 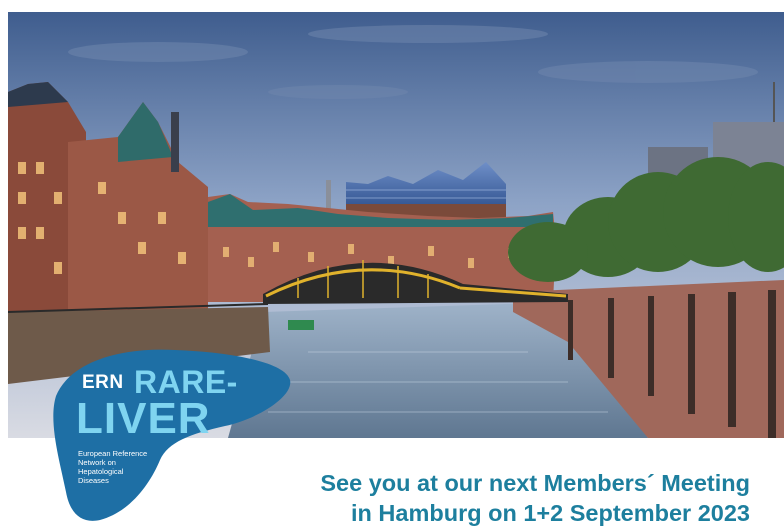 I want to click on logo-subtitle-line: Network on, so click(x=97, y=462).